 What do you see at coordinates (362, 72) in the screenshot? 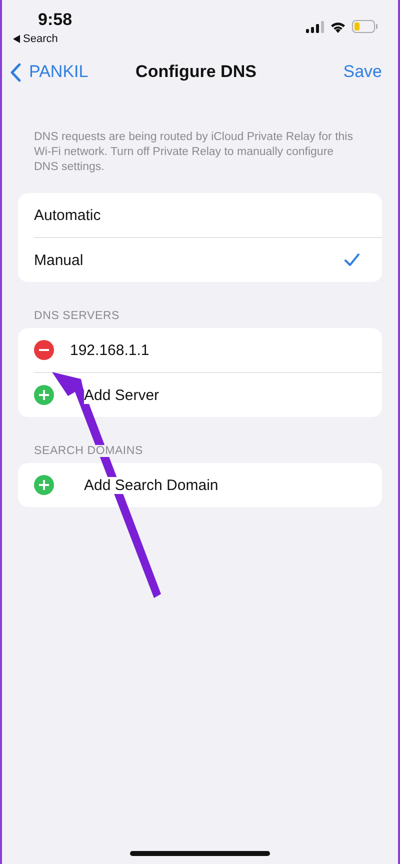
I see `save-button: Save` at bounding box center [362, 72].